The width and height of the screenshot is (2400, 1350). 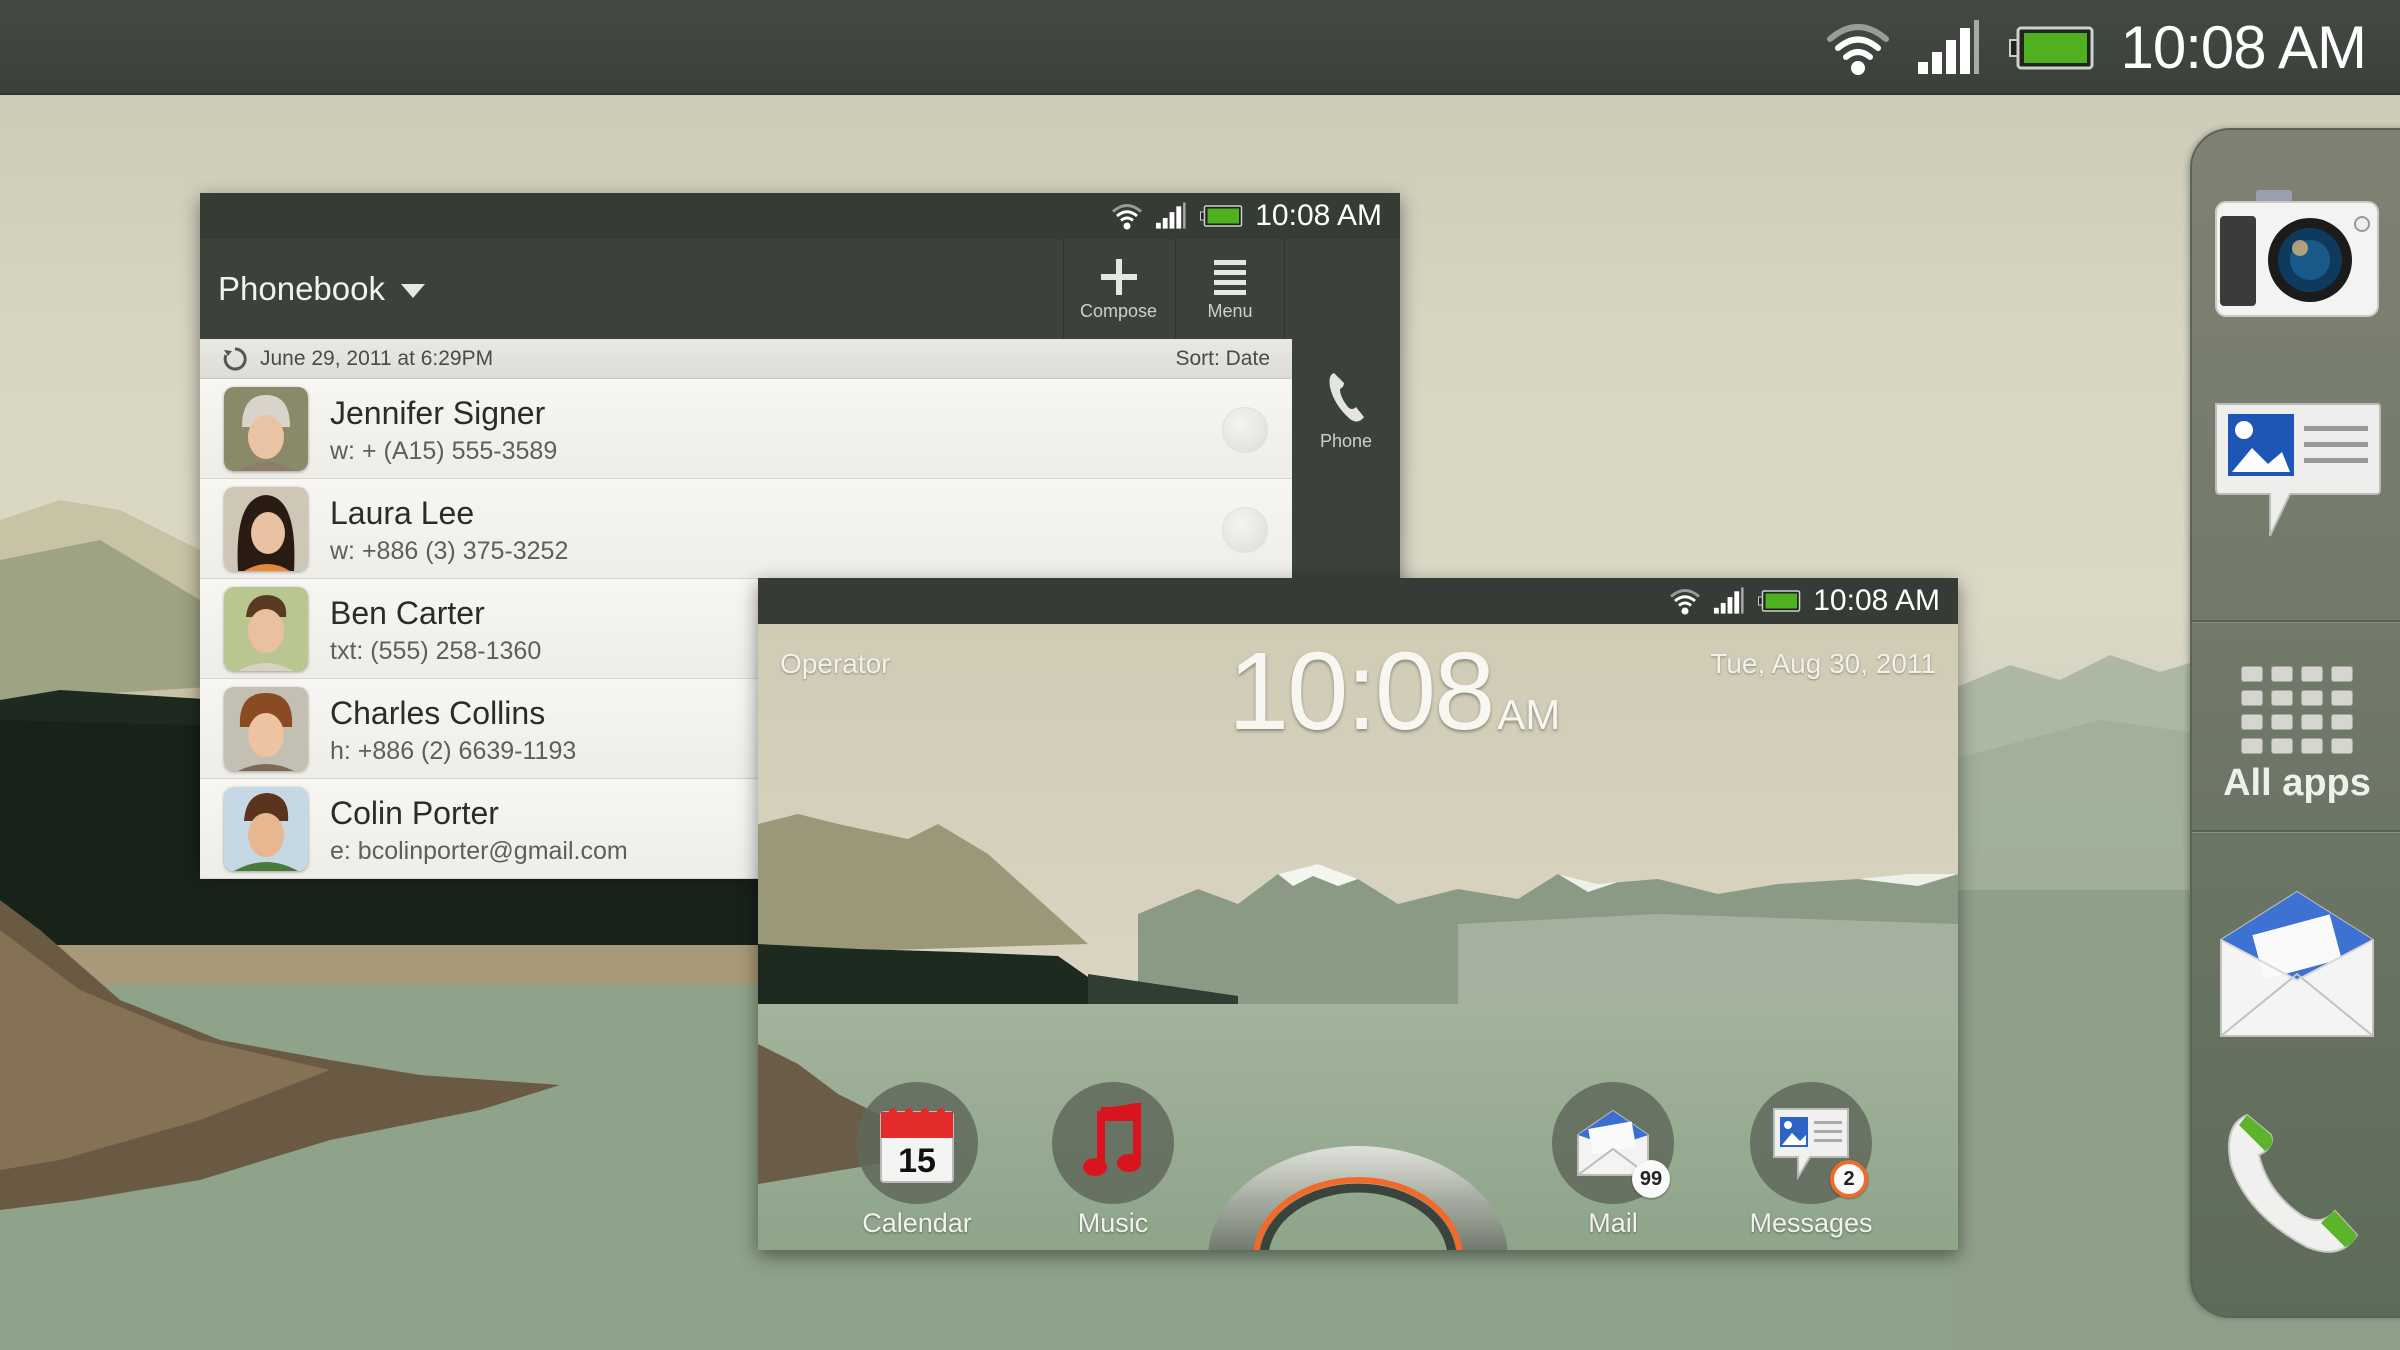 What do you see at coordinates (1613, 1160) in the screenshot?
I see `dock-app-mail: 99 Mail` at bounding box center [1613, 1160].